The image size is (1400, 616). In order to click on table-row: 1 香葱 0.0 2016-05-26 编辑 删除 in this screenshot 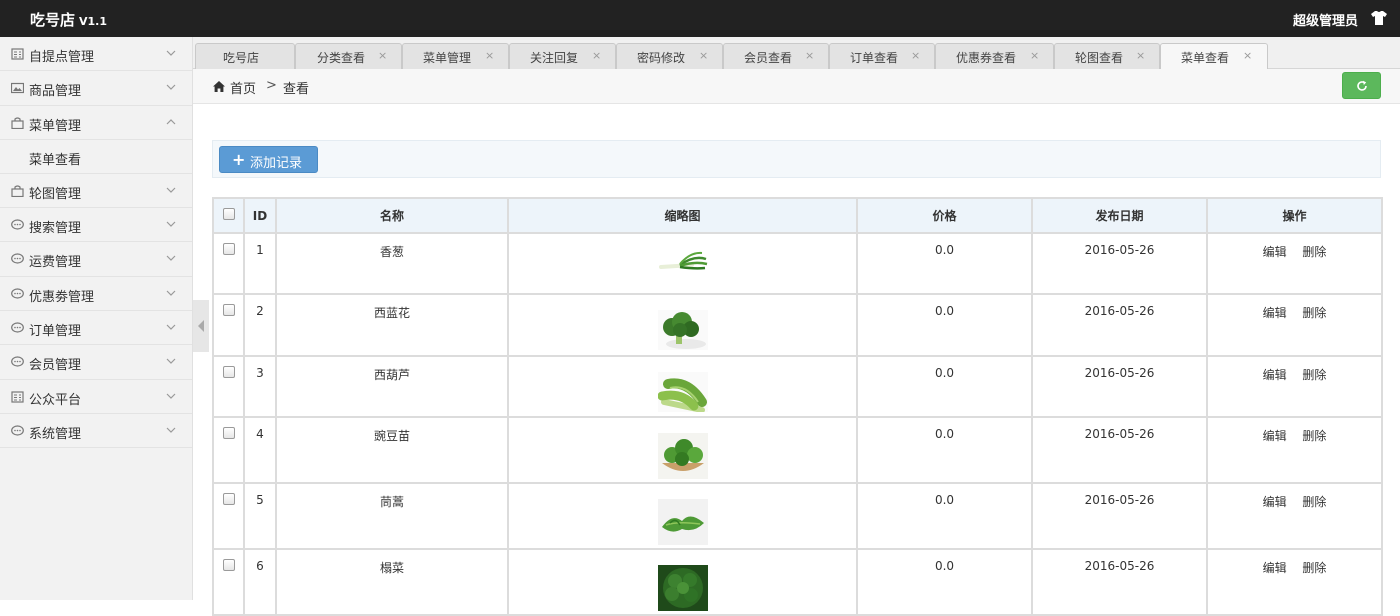, I will do `click(797, 263)`.